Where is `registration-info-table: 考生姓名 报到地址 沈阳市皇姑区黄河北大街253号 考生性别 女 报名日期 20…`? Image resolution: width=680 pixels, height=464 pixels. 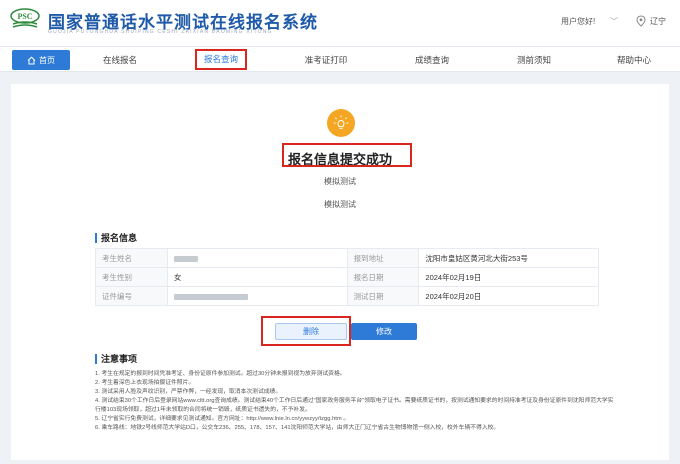
registration-info-table: 考生姓名 报到地址 沈阳市皇姑区黄河北大街253号 考生性别 女 报名日期 20… is located at coordinates (347, 277).